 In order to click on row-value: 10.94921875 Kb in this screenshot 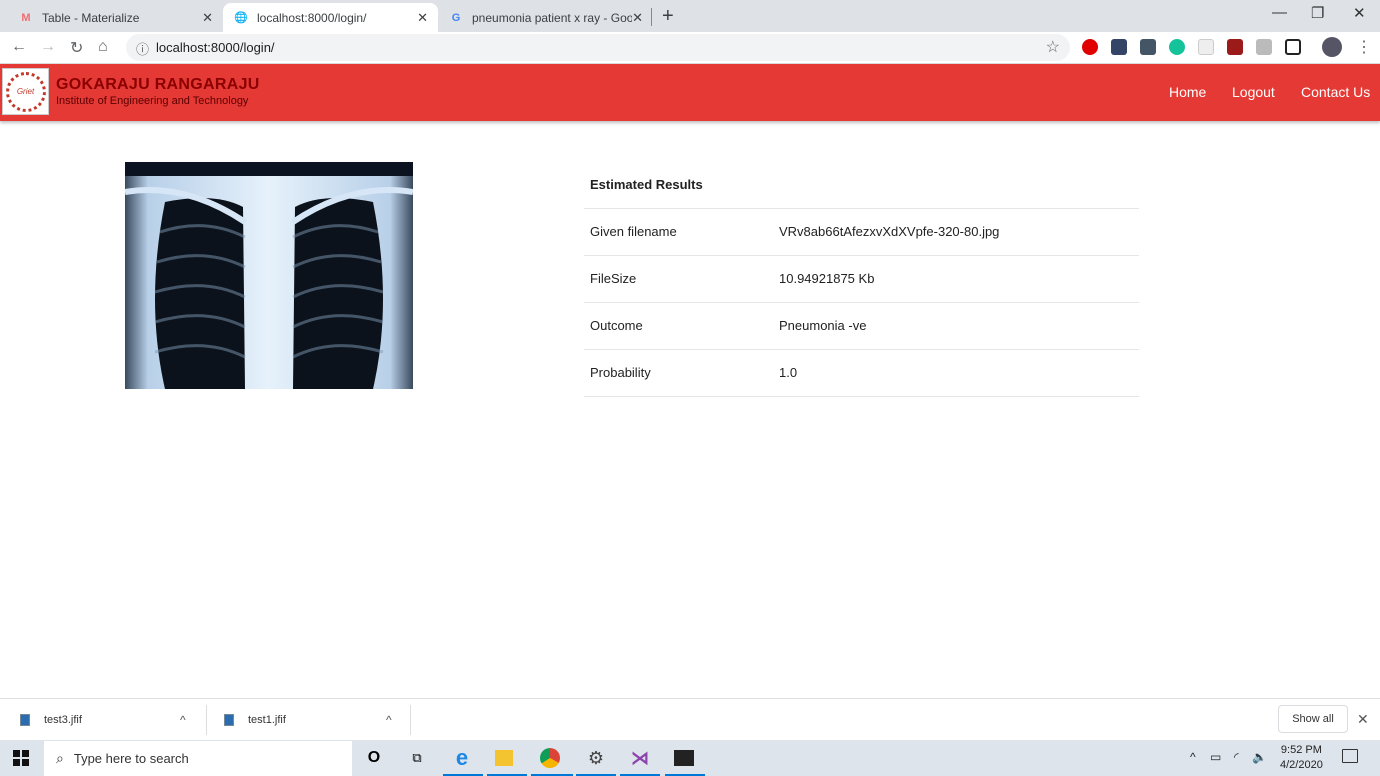, I will do `click(956, 278)`.